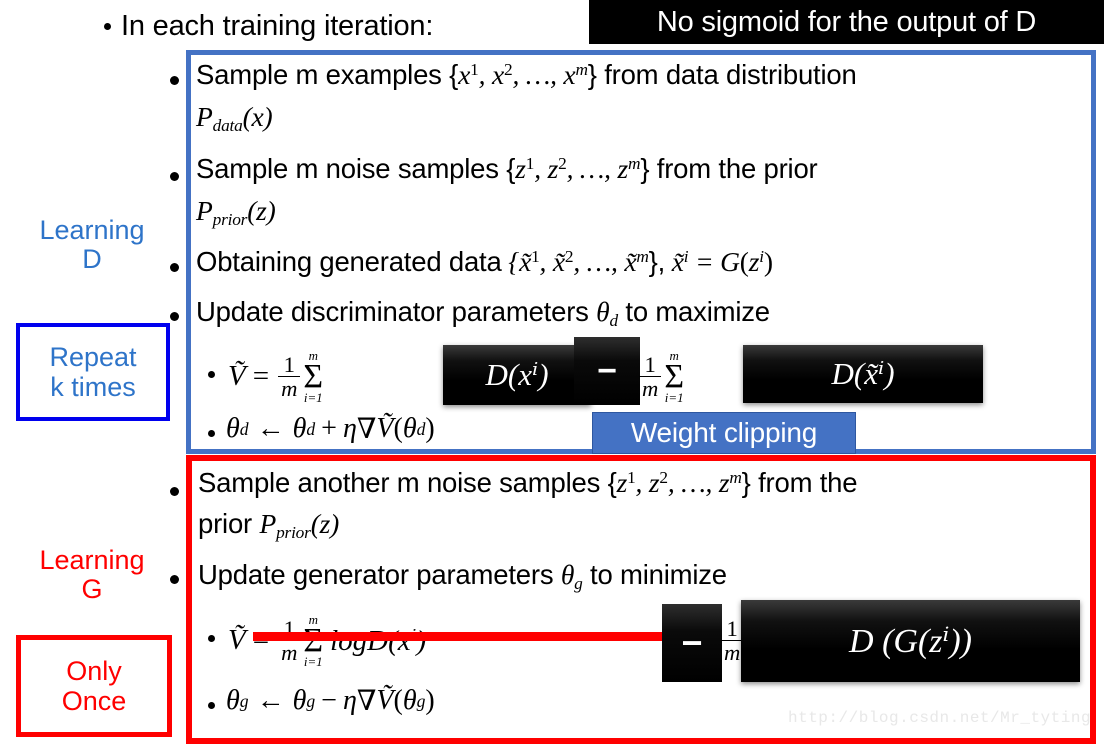  What do you see at coordinates (93, 387) in the screenshot?
I see `repeat-k-times-line2: k times` at bounding box center [93, 387].